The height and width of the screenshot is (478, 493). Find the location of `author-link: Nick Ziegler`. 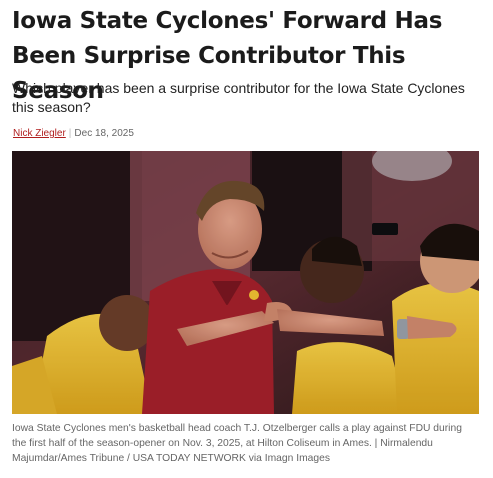

author-link: Nick Ziegler is located at coordinates (39, 133).